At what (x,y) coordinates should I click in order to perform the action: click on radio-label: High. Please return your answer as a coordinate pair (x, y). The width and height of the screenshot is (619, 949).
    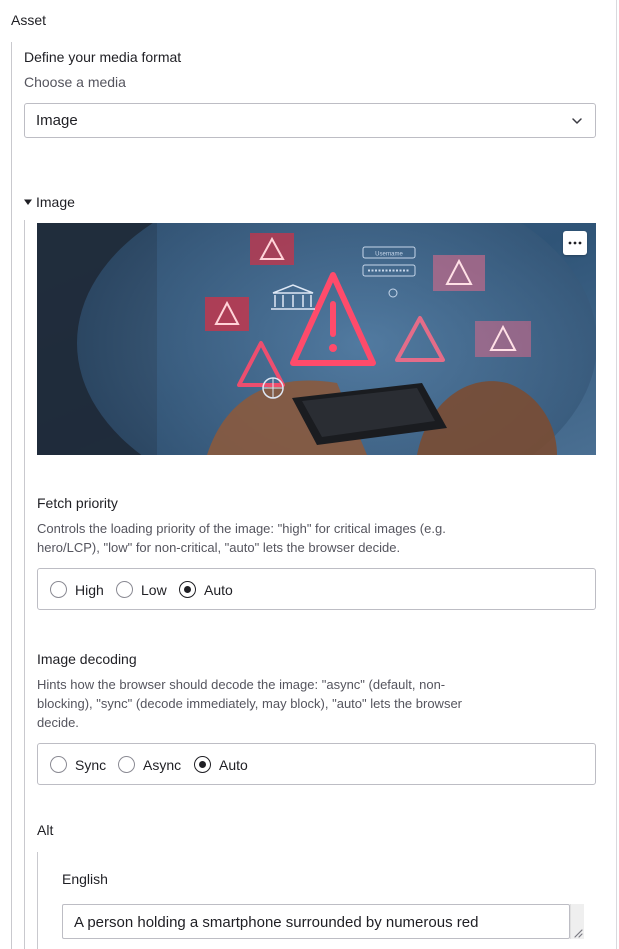
    Looking at the image, I should click on (89, 589).